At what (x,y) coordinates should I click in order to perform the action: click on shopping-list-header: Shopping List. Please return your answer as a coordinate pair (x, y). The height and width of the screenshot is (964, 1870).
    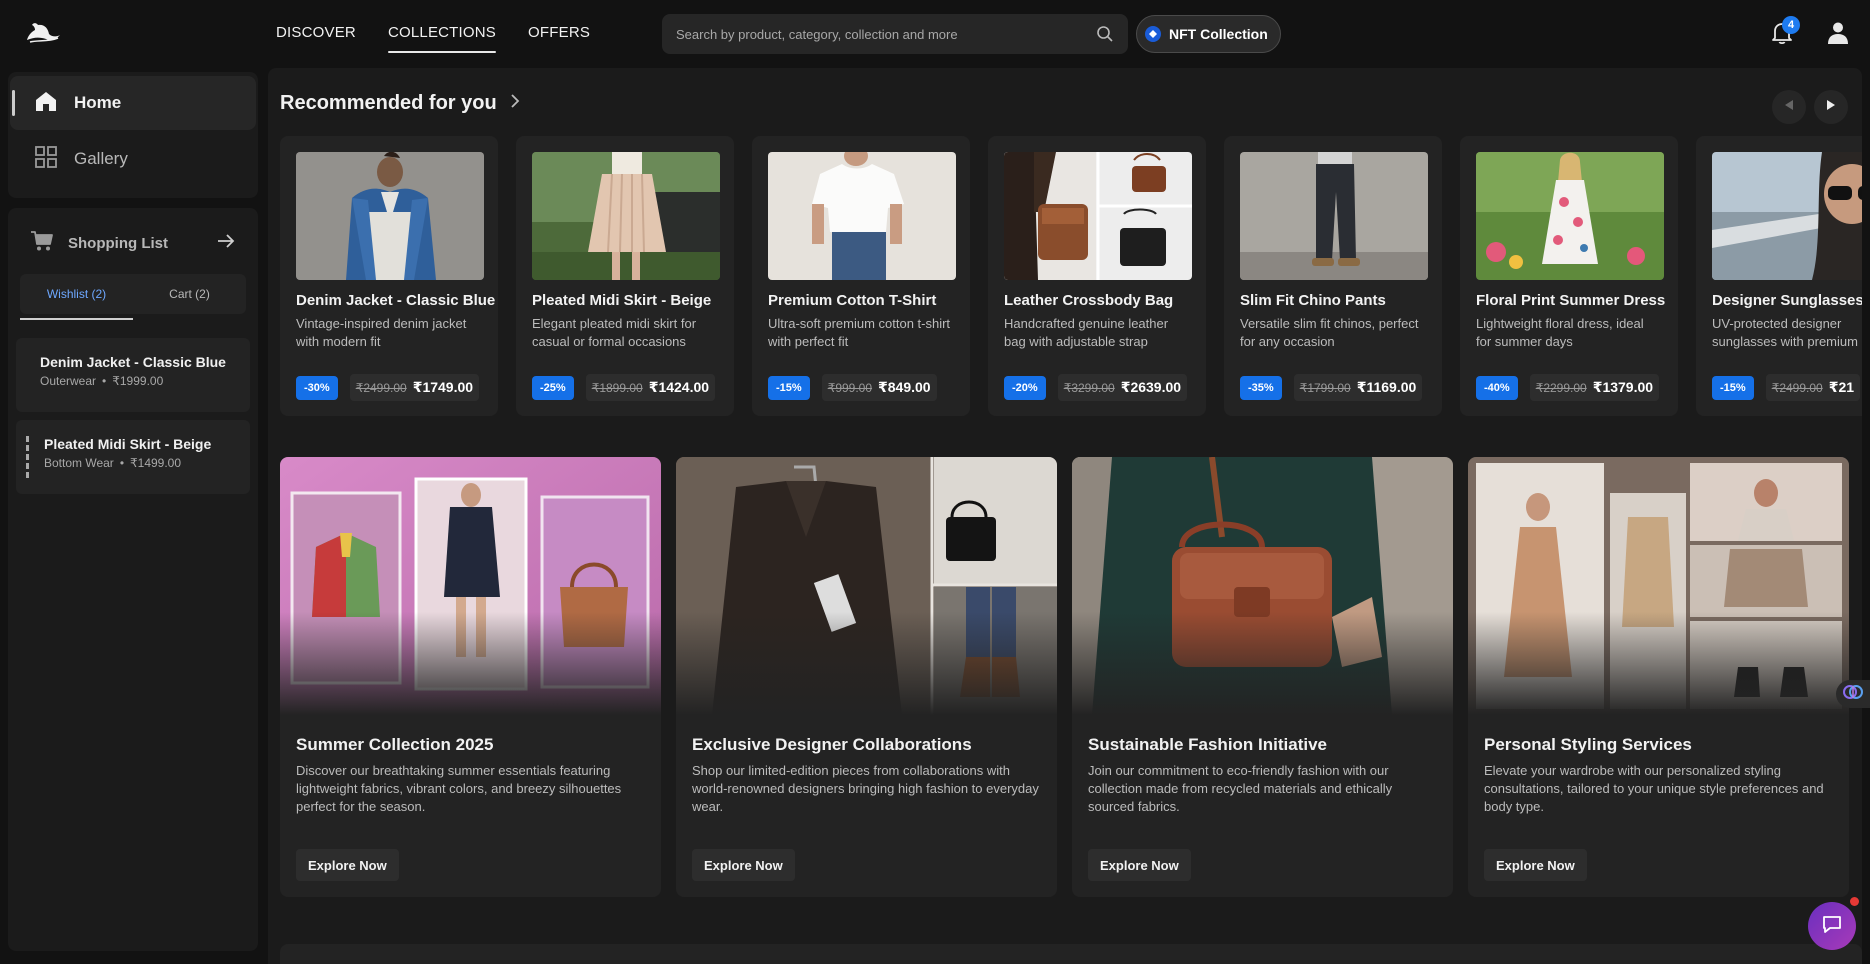
    Looking at the image, I should click on (99, 243).